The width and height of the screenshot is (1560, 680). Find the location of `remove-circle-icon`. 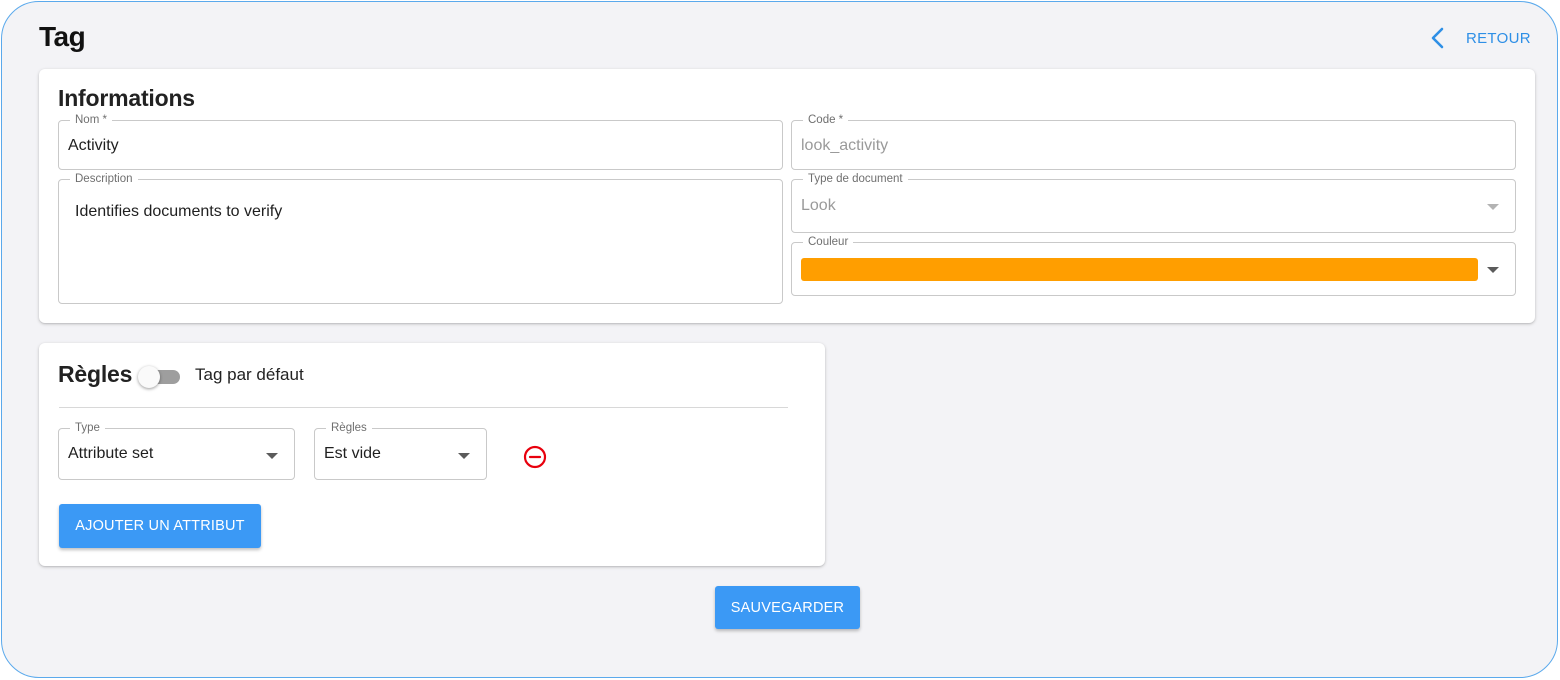

remove-circle-icon is located at coordinates (535, 457).